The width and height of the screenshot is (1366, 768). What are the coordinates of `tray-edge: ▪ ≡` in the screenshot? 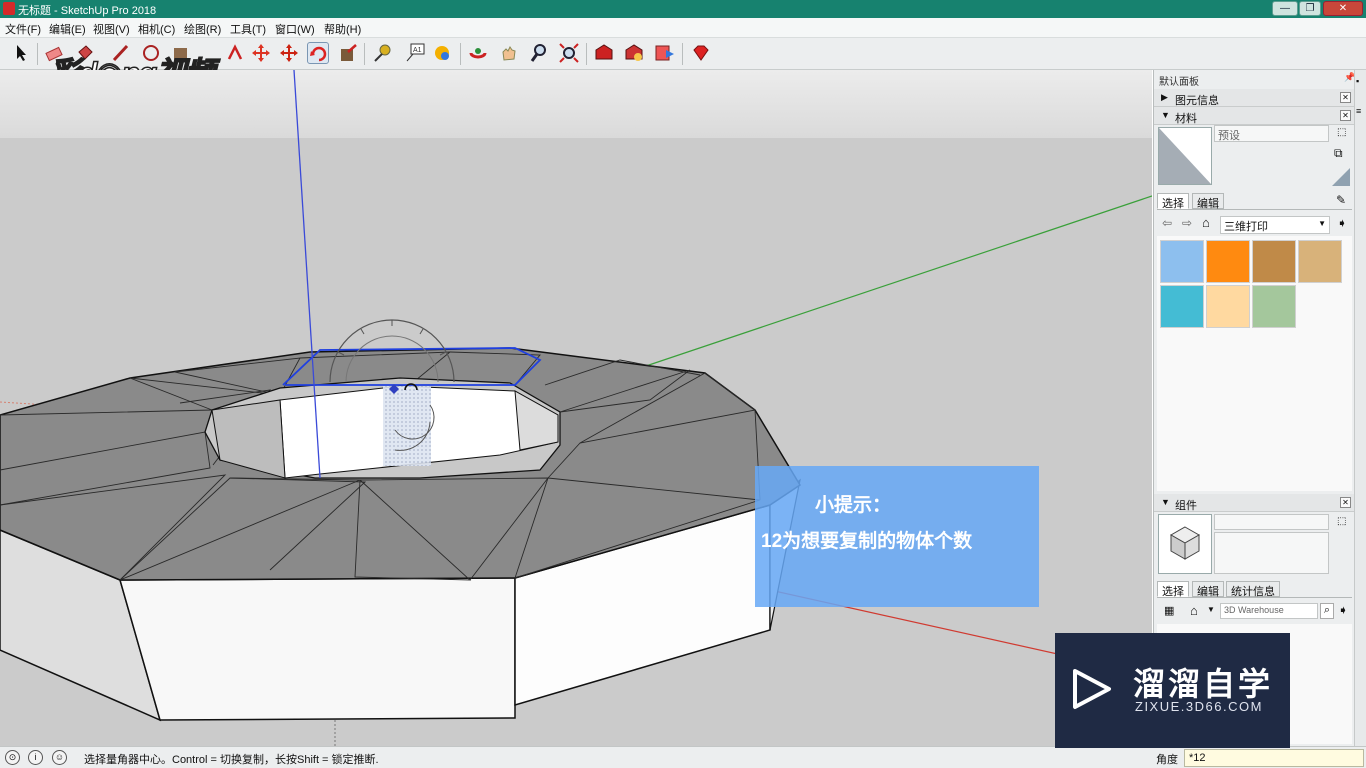 It's located at (1360, 408).